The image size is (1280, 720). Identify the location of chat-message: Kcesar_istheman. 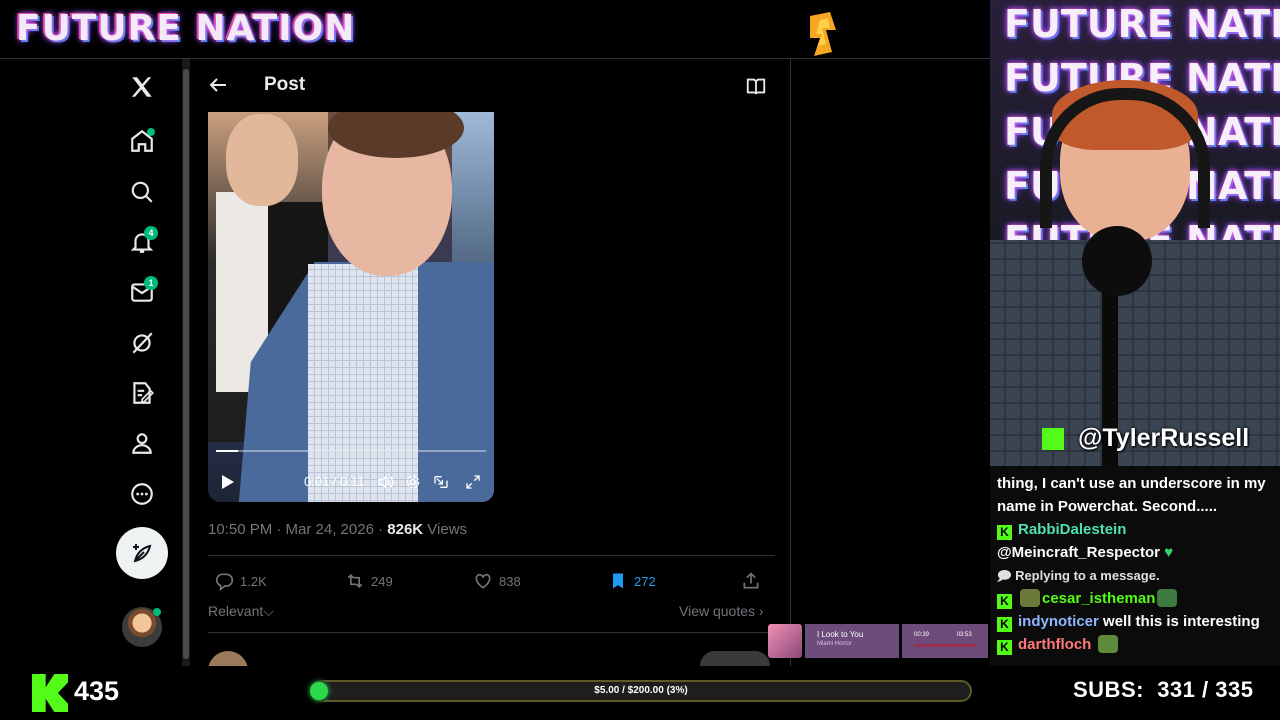
(1134, 598).